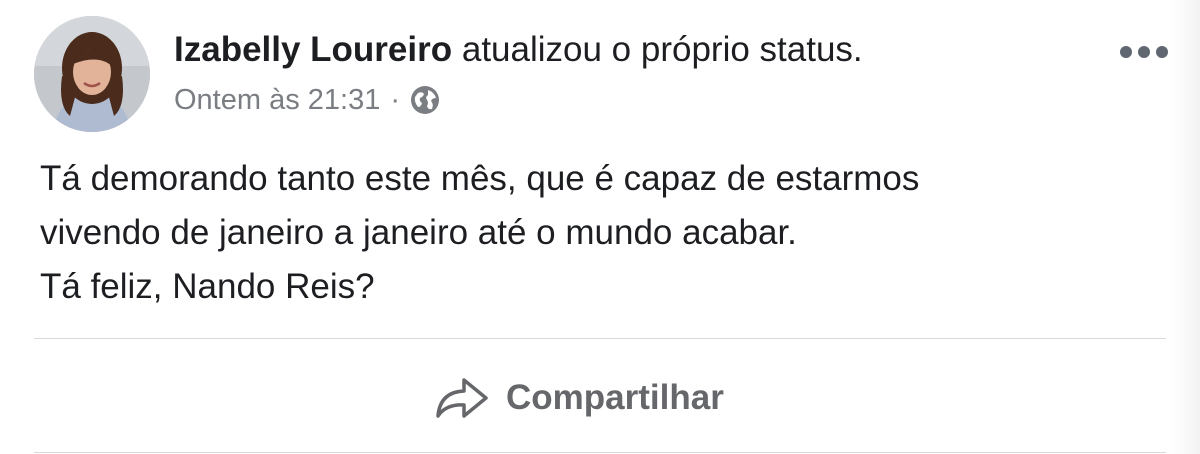 The image size is (1200, 454). I want to click on author-name: Izabelly Loureiro, so click(313, 49).